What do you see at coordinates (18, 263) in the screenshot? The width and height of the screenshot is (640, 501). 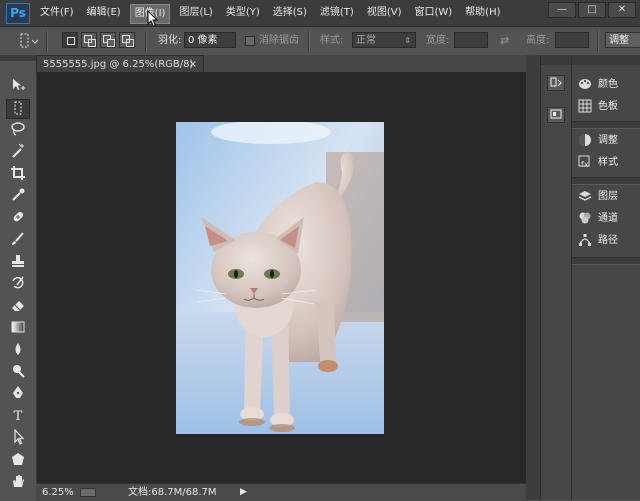 I see `clone-stamp-tool-icon` at bounding box center [18, 263].